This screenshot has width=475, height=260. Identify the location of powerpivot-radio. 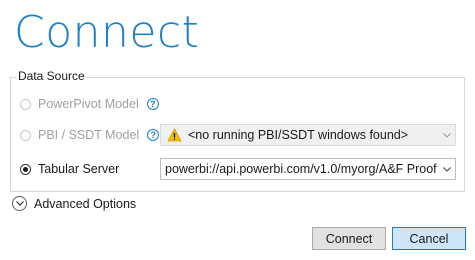
(25, 104).